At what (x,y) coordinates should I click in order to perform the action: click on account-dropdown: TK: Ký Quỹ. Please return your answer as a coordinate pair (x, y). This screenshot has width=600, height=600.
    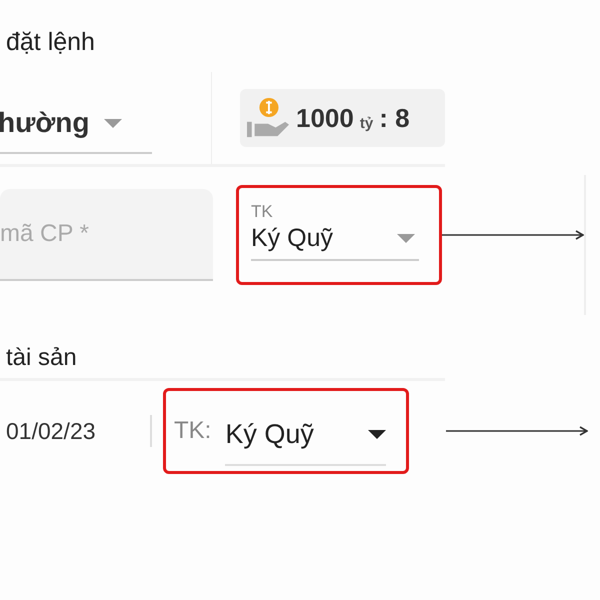
    Looking at the image, I should click on (286, 431).